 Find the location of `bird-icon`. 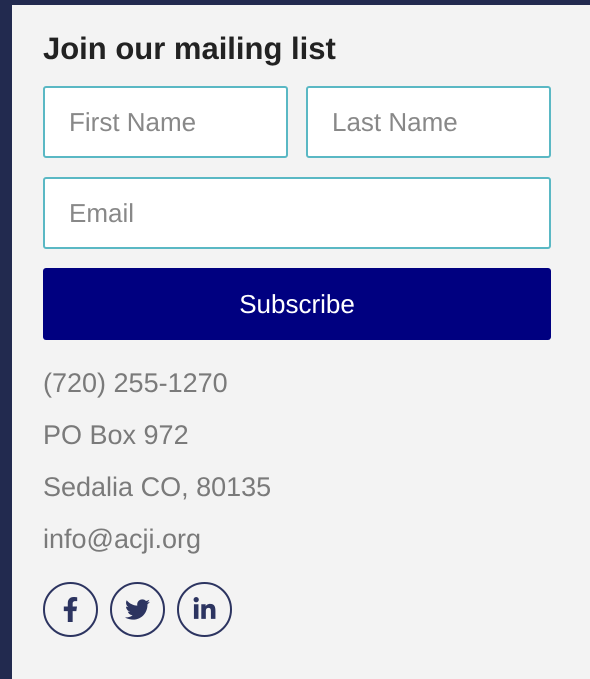

bird-icon is located at coordinates (137, 609).